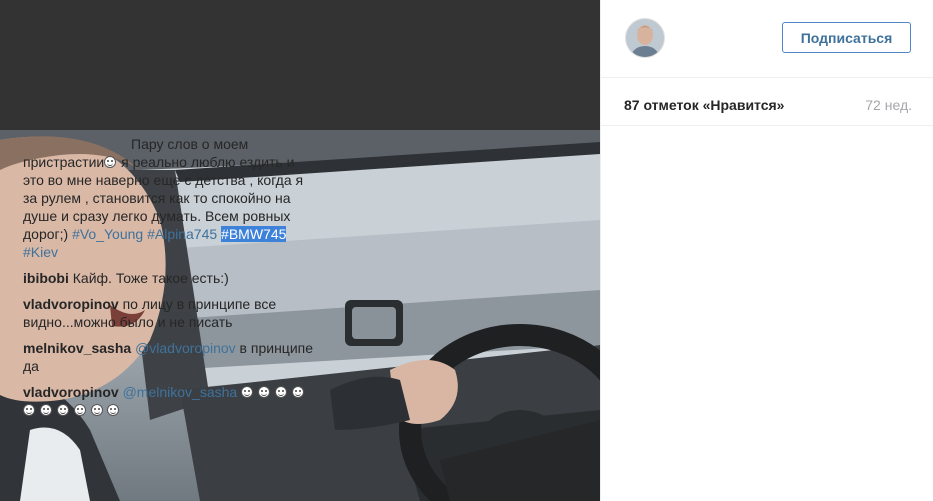 This screenshot has width=933, height=501. What do you see at coordinates (846, 37) in the screenshot?
I see `follow-button: Подписаться` at bounding box center [846, 37].